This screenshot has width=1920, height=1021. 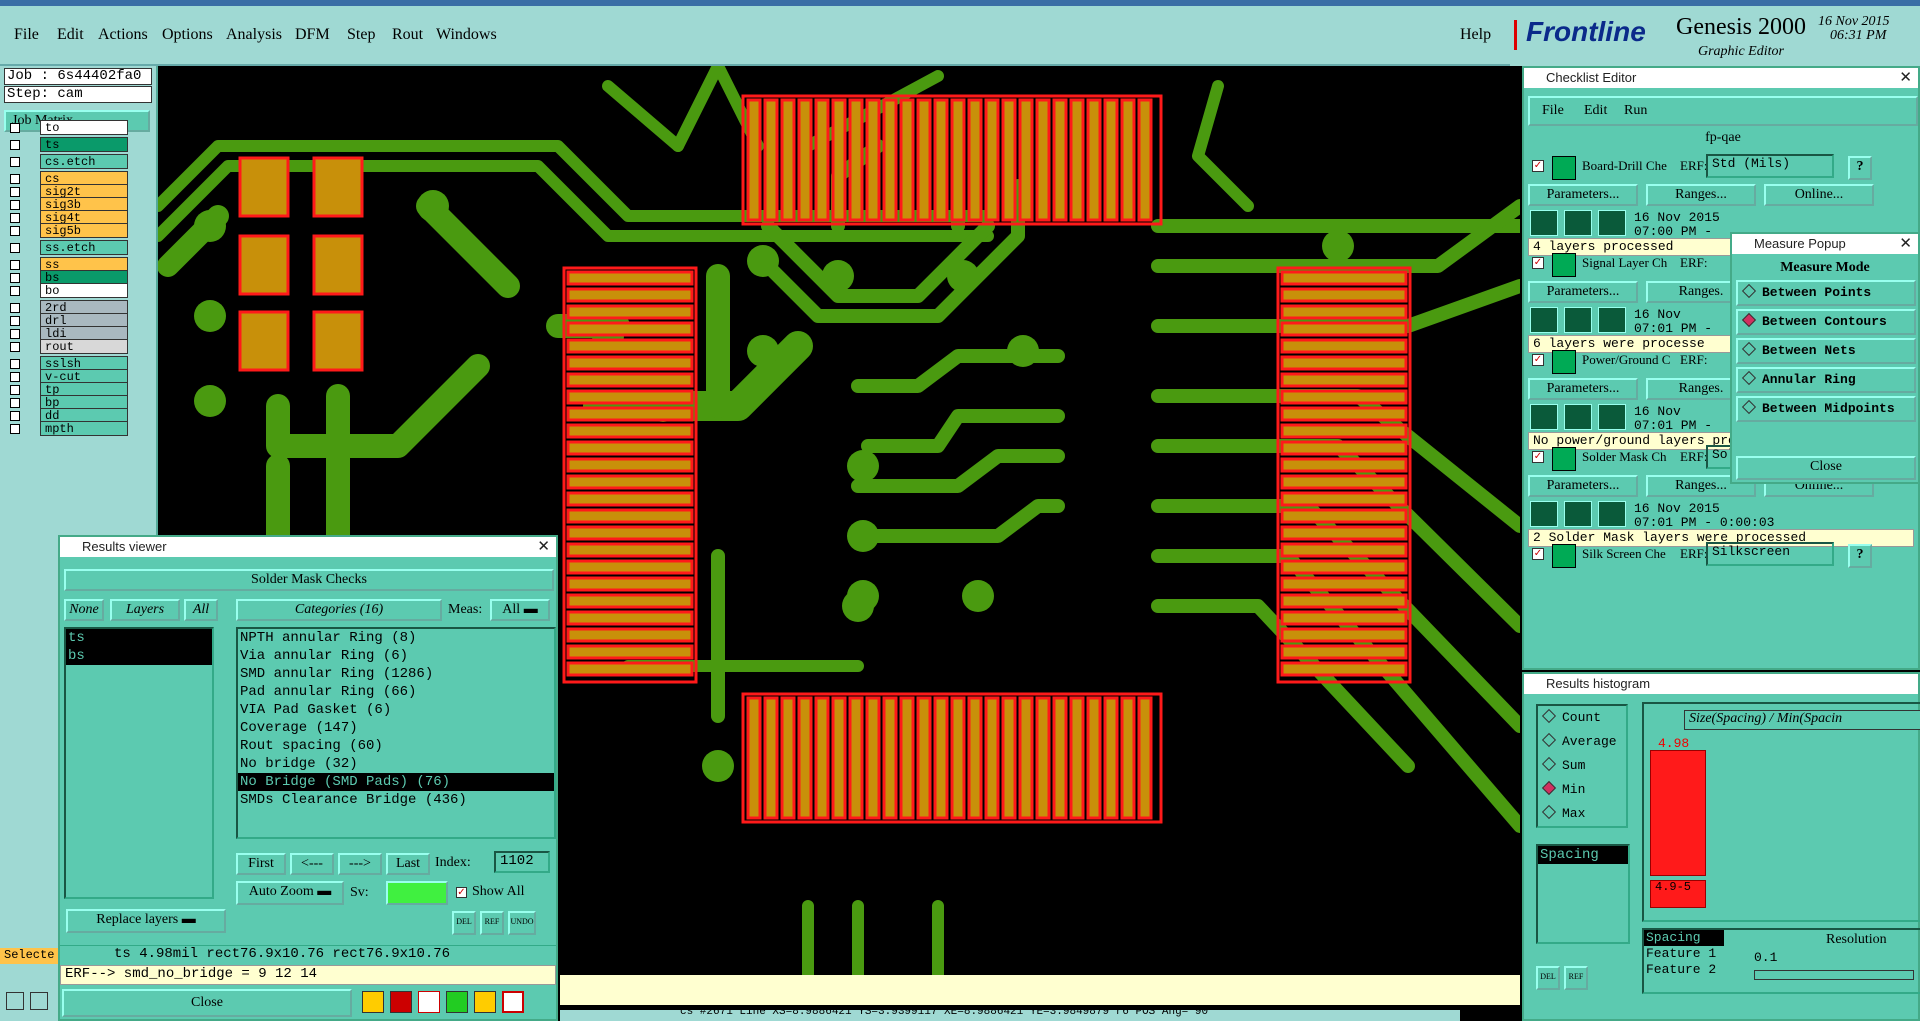 I want to click on menu-actions: Actions, so click(x=123, y=35).